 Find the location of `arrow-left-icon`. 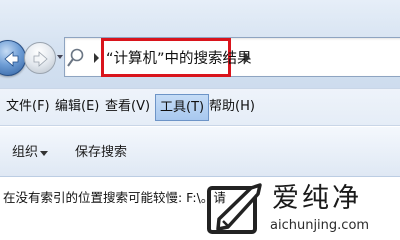

arrow-left-icon is located at coordinates (11, 59).